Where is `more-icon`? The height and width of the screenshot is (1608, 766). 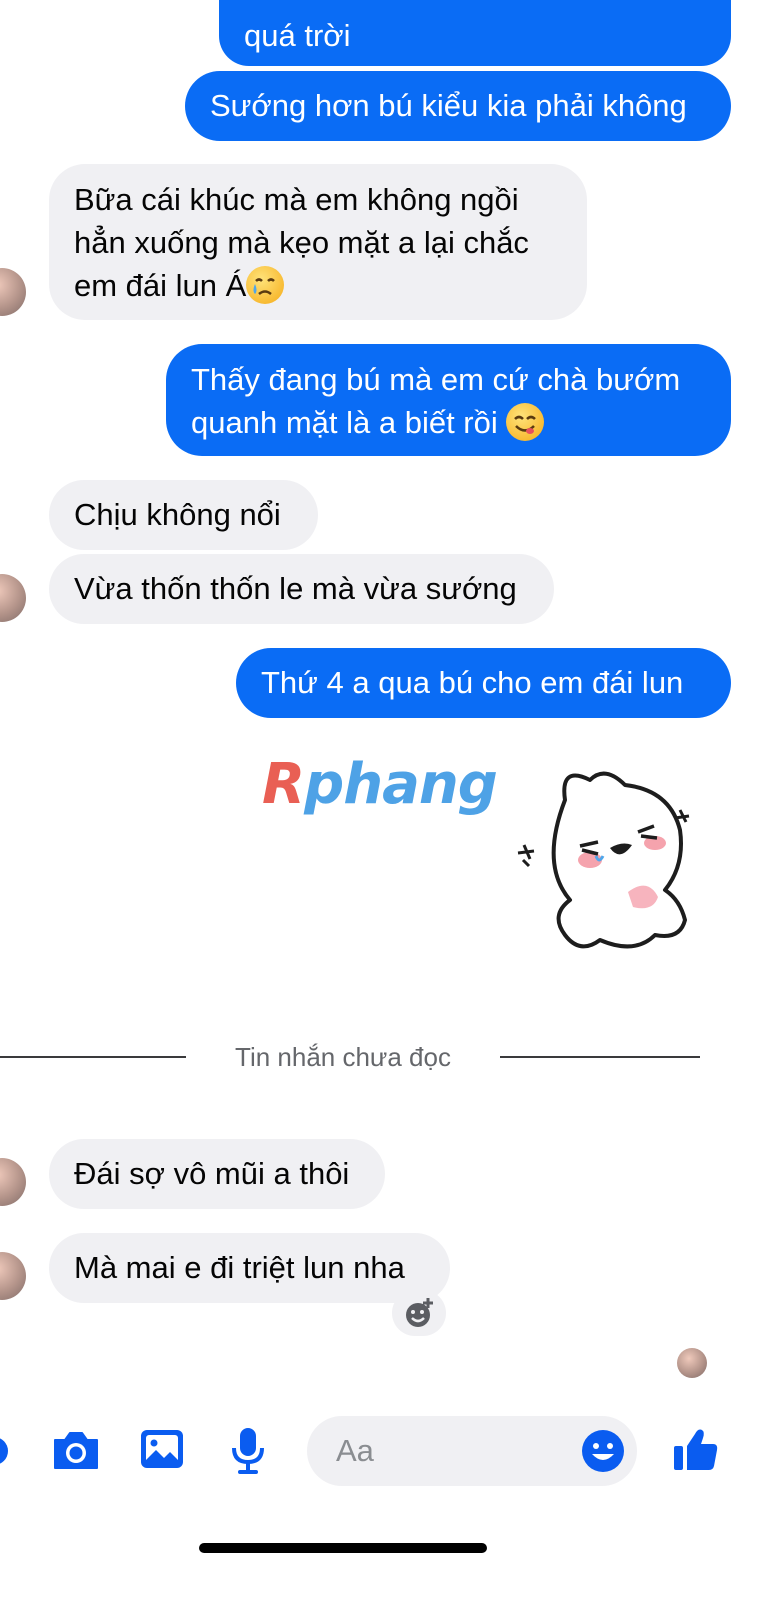 more-icon is located at coordinates (6, 1451).